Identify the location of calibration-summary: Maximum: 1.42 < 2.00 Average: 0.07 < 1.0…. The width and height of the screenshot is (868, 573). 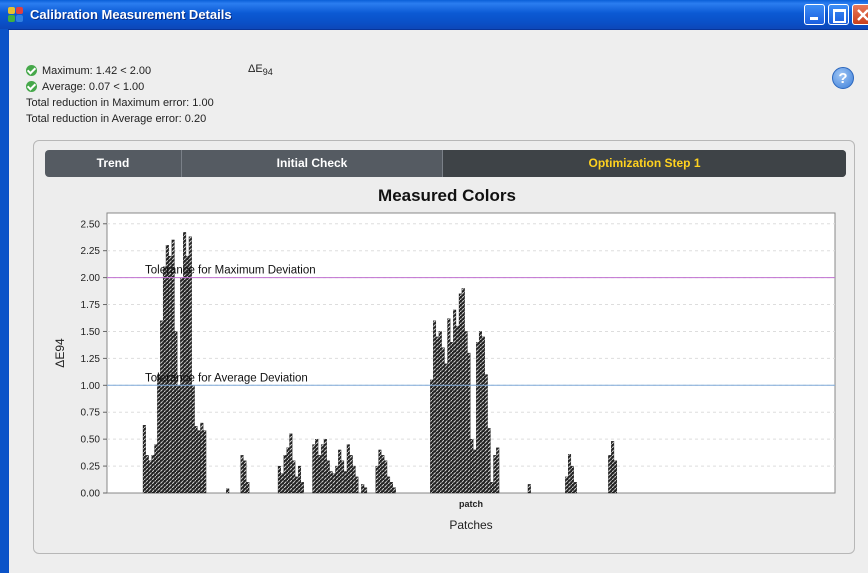
(120, 95).